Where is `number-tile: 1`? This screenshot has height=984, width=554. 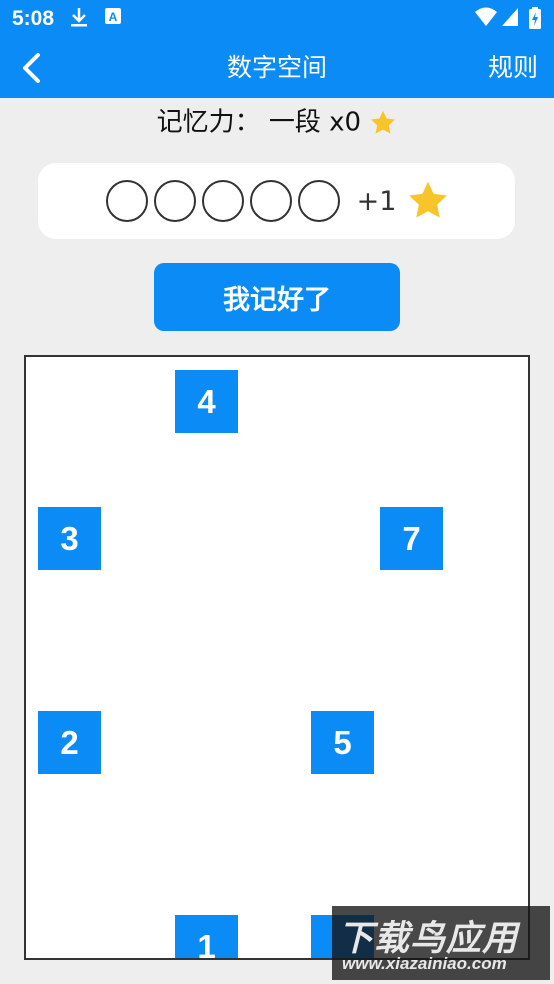 number-tile: 1 is located at coordinates (206, 936).